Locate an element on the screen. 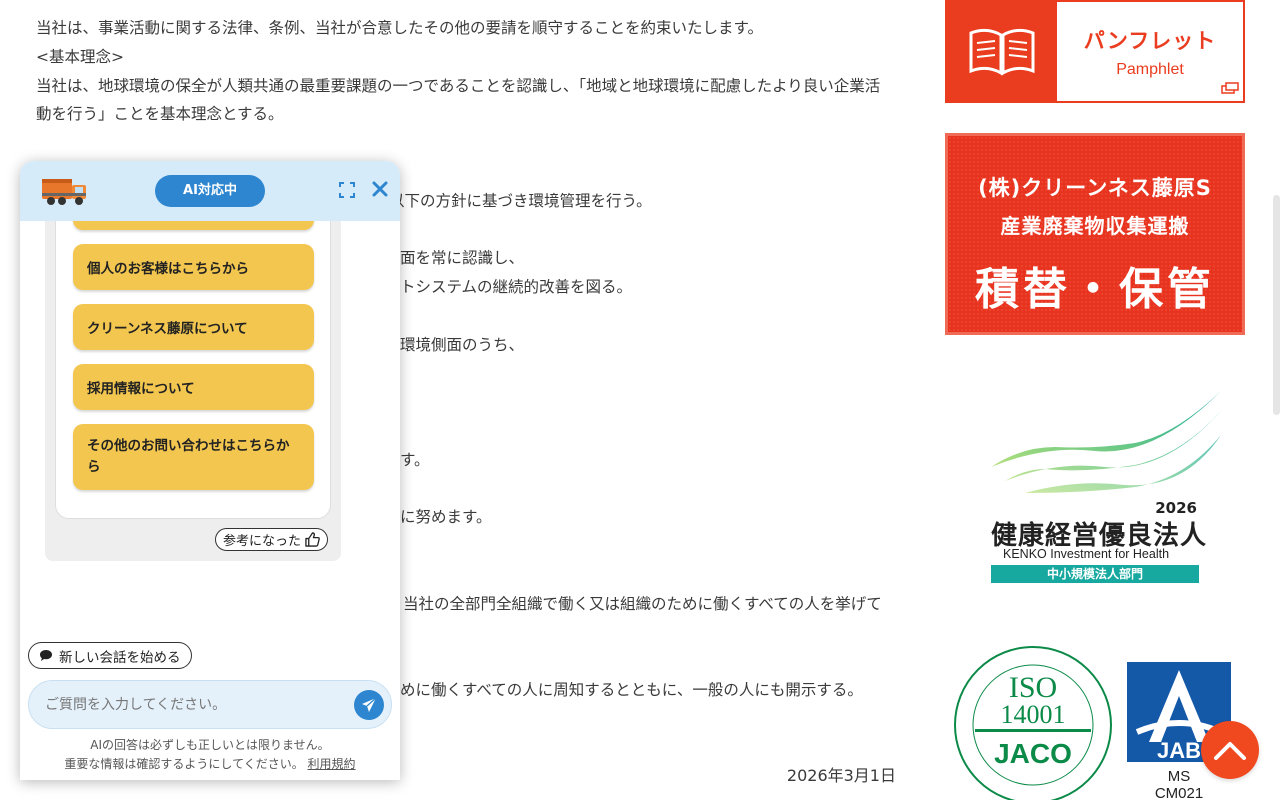 The height and width of the screenshot is (800, 1280). option-other-inquiries: その他のお問い合わせはこちらから is located at coordinates (193, 457).